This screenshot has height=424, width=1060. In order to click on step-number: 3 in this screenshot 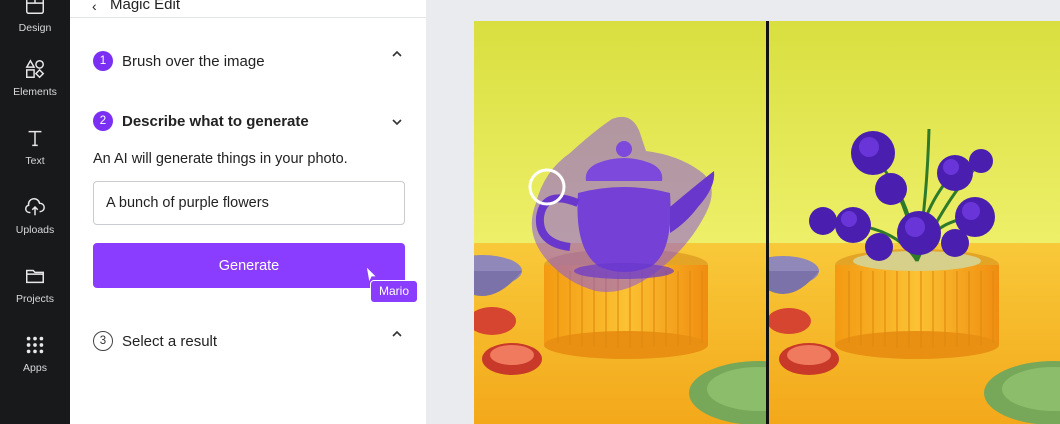, I will do `click(103, 341)`.